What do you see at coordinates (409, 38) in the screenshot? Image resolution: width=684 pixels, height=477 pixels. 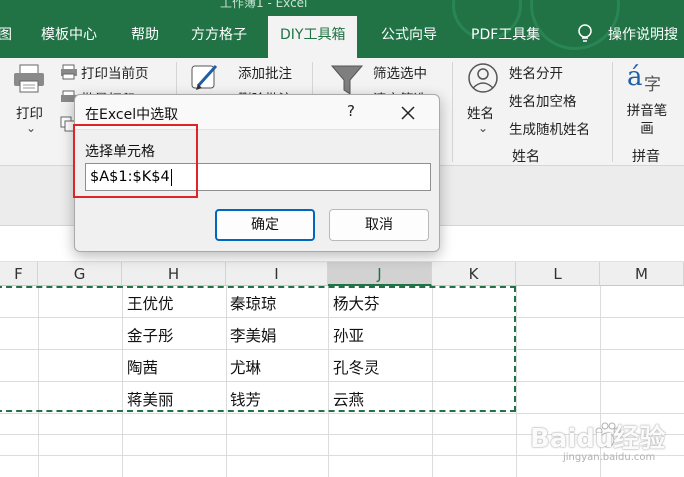 I see `tab-formula-wizard: 公式向导` at bounding box center [409, 38].